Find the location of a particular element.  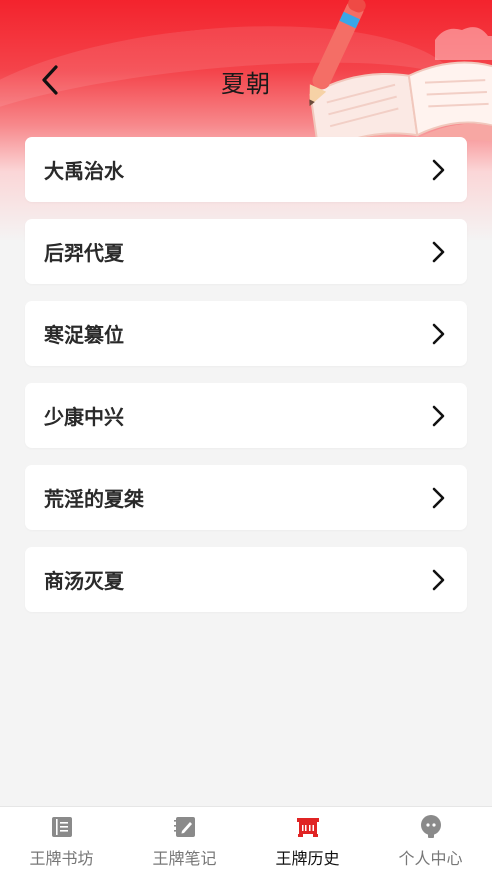

history-icon is located at coordinates (308, 827).